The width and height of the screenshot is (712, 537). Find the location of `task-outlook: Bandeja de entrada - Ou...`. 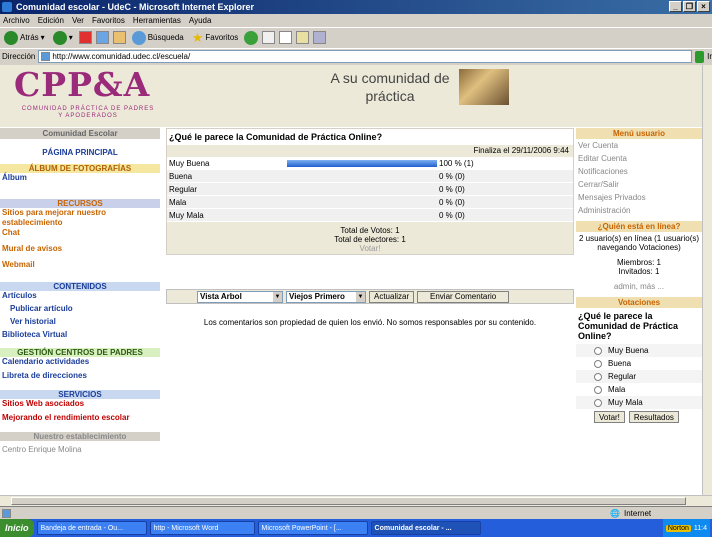

task-outlook: Bandeja de entrada - Ou... is located at coordinates (91, 528).